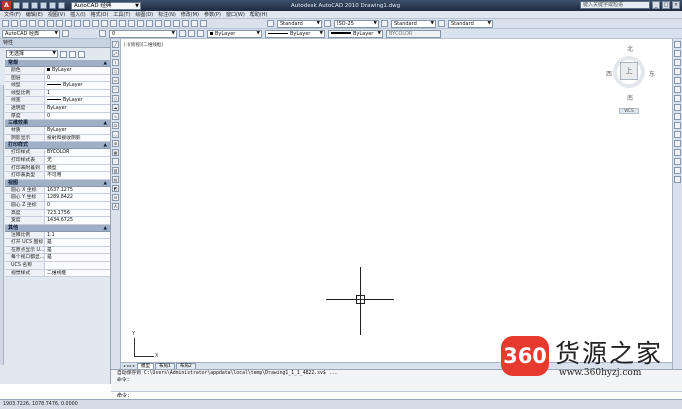 The height and width of the screenshot is (409, 682). Describe the element at coordinates (356, 23) in the screenshot. I see `dim-style-select: ISO-25 ▼` at that location.